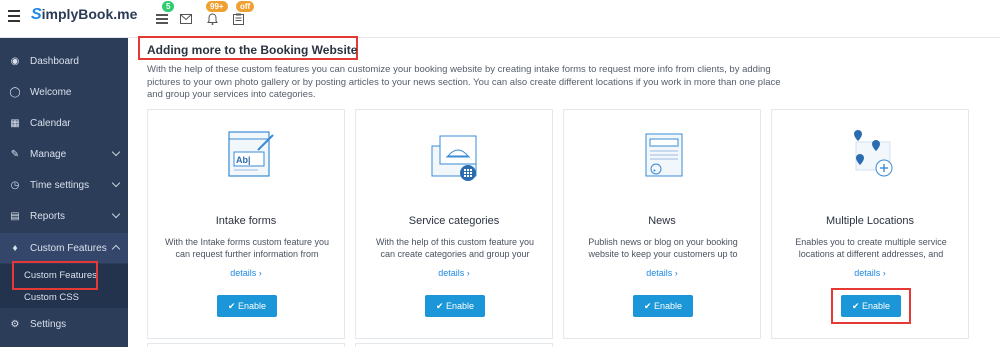  Describe the element at coordinates (84, 15) in the screenshot. I see `logo: SimplyBook.me` at that location.